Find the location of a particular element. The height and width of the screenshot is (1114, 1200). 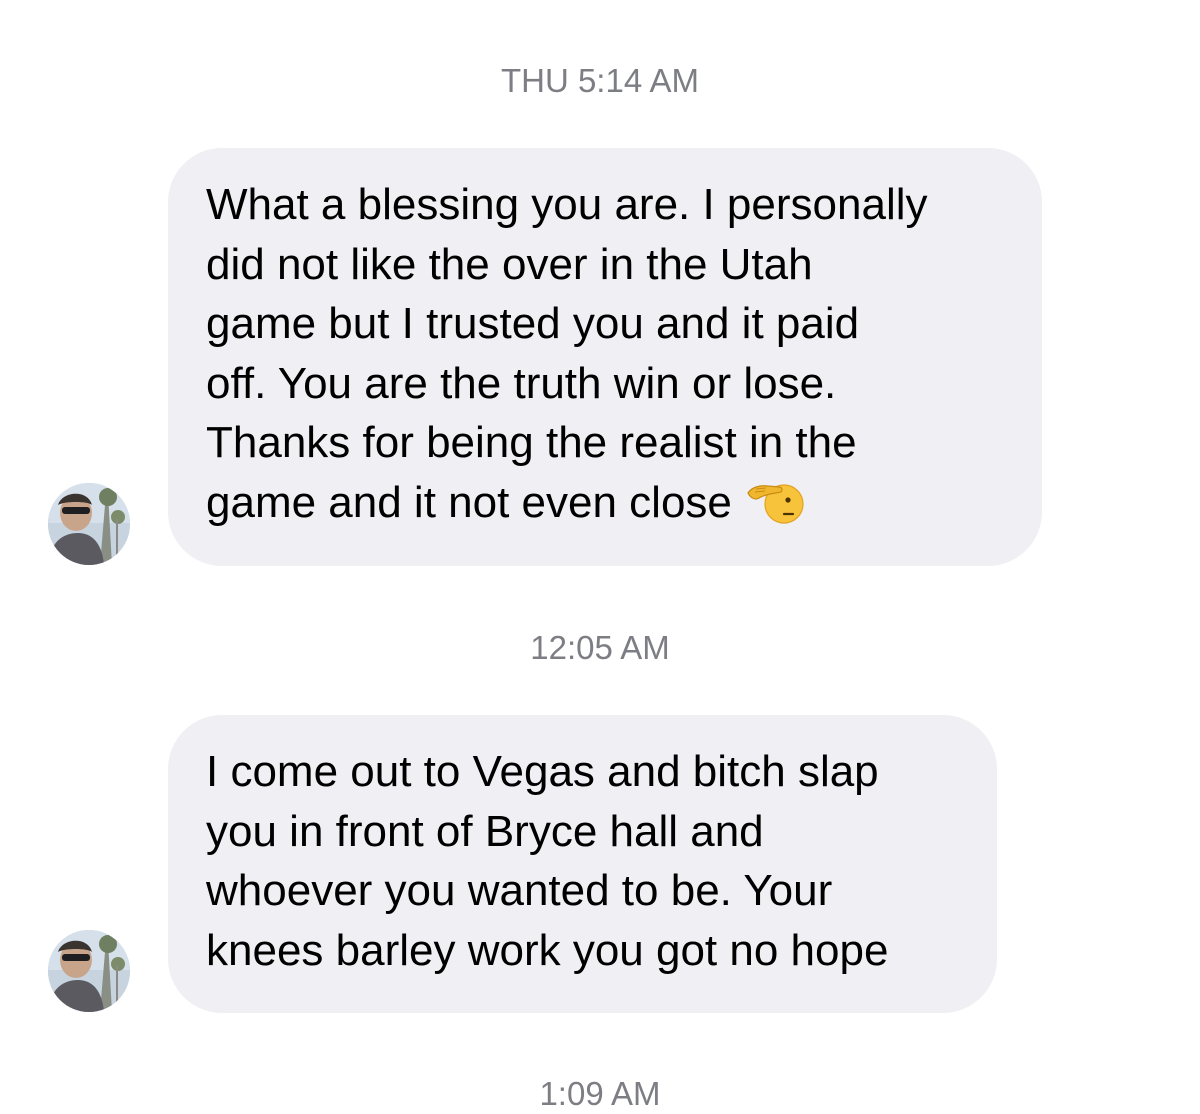

sender-avatar is located at coordinates (89, 524).